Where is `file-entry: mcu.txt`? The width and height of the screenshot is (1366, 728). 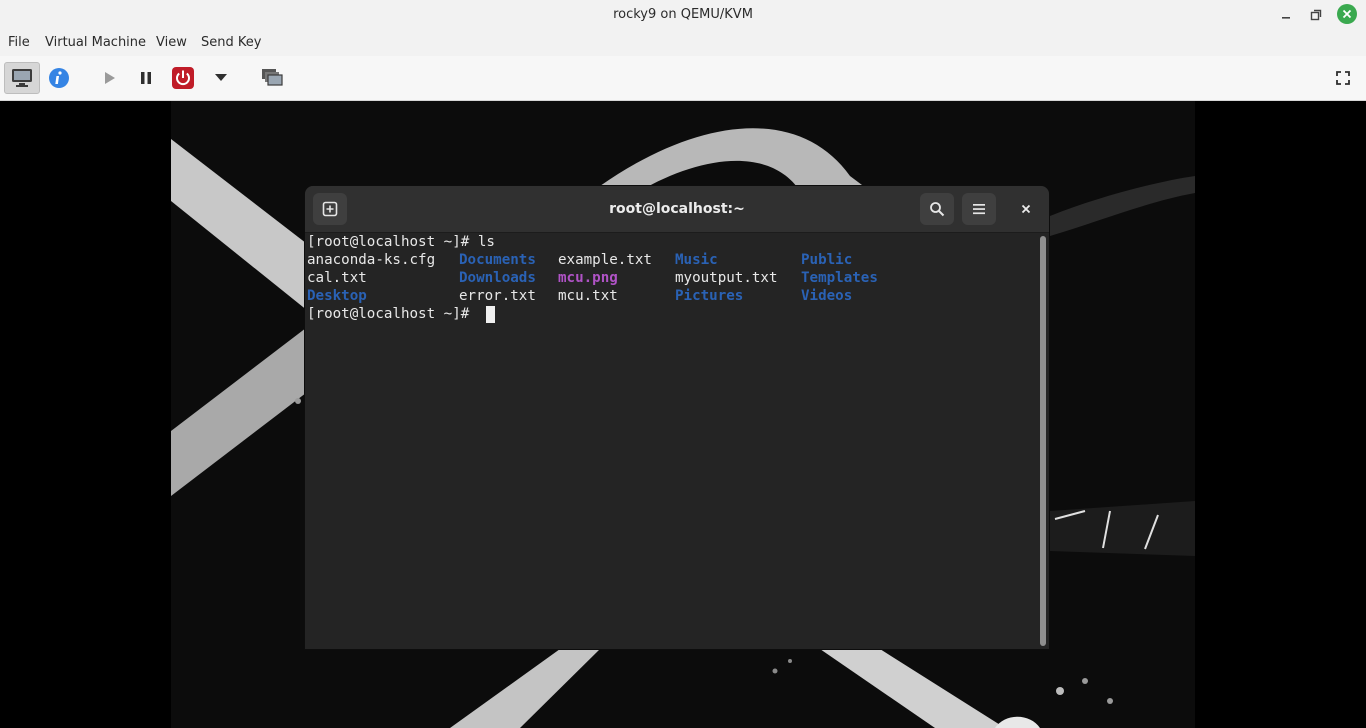 file-entry: mcu.txt is located at coordinates (588, 296).